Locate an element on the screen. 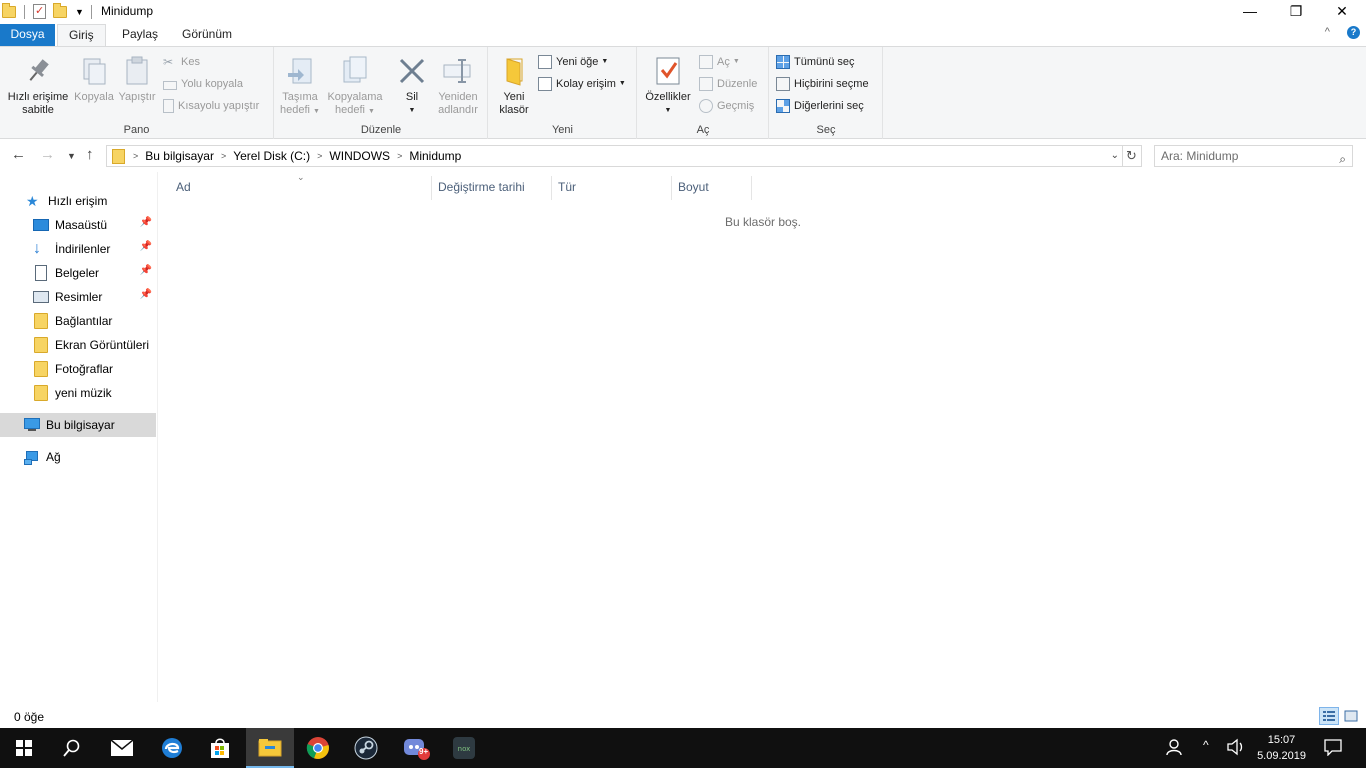  close-button: ✕ is located at coordinates (1342, 12).